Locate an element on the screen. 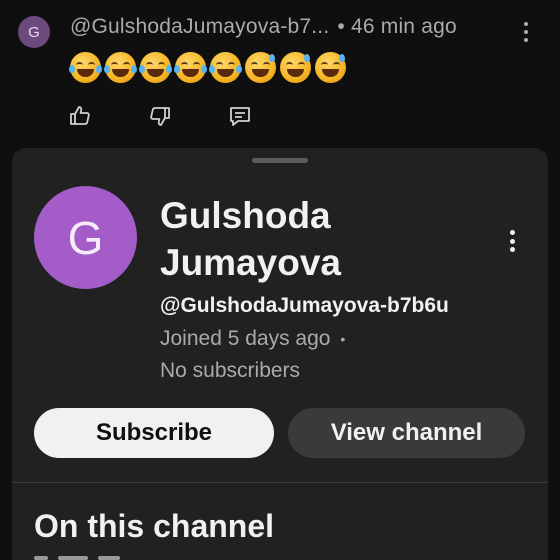 The width and height of the screenshot is (560, 560). joined-text: Joined 5 days ago is located at coordinates (245, 338).